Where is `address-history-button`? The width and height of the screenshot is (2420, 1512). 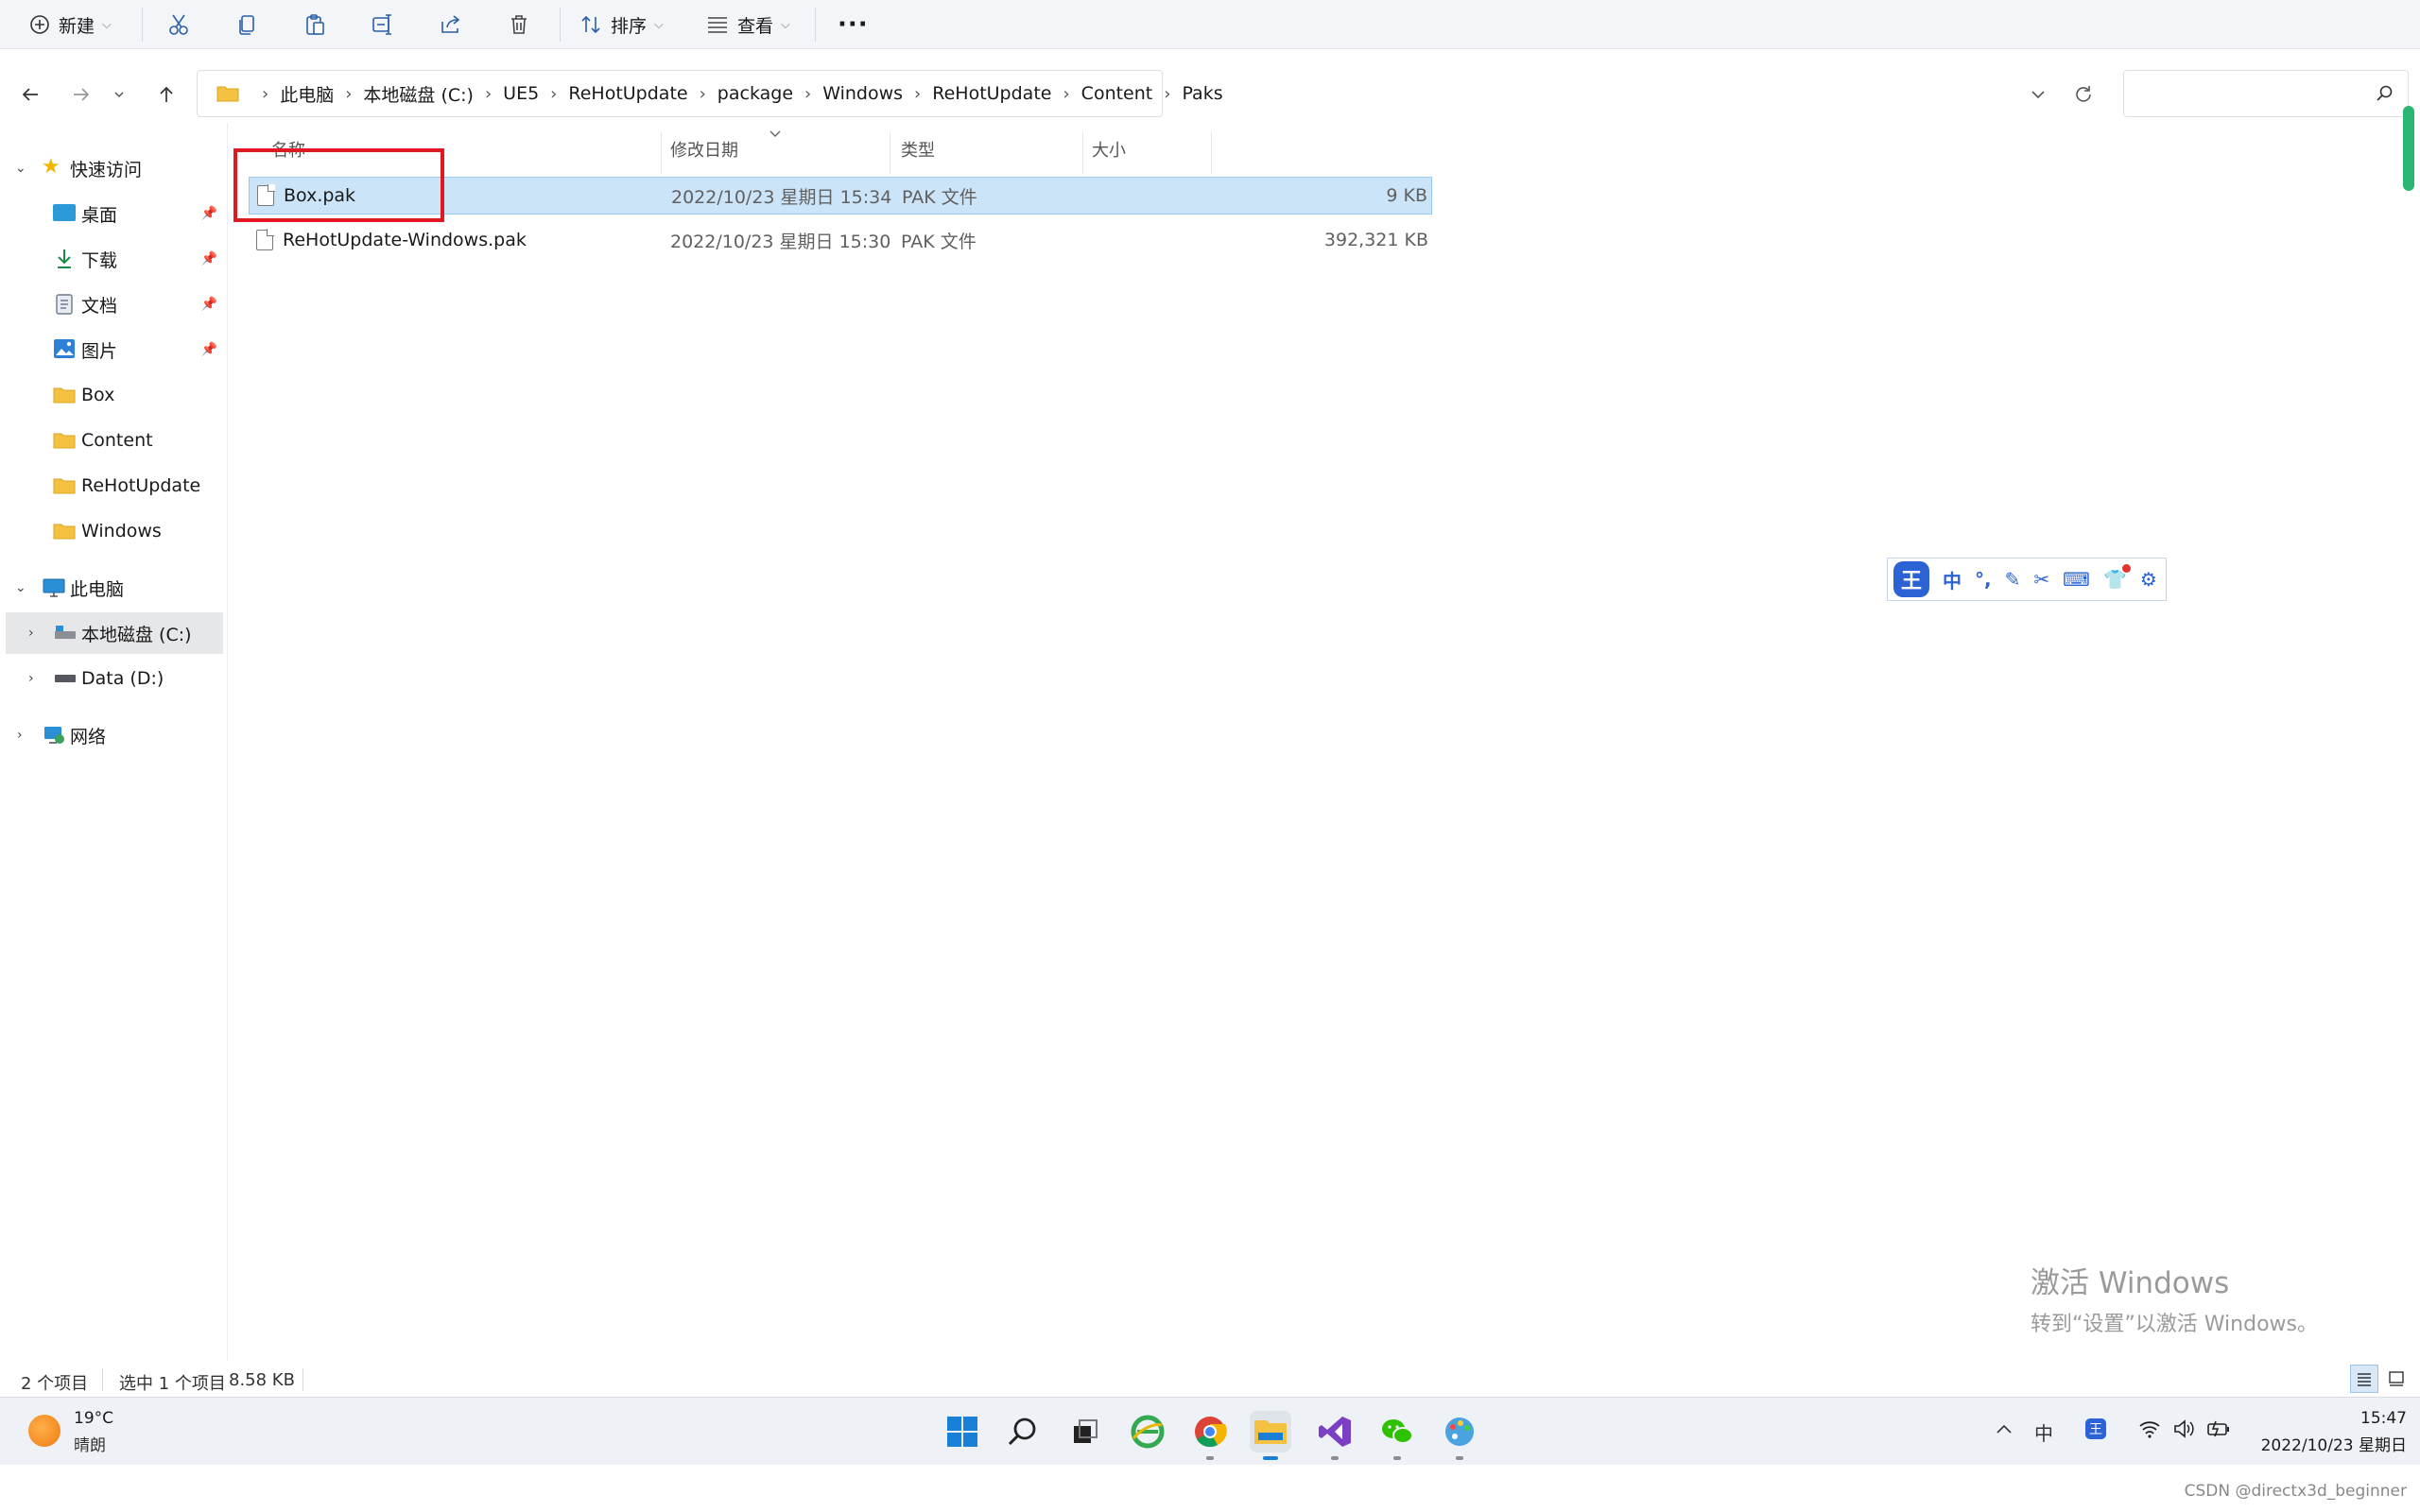 address-history-button is located at coordinates (2038, 94).